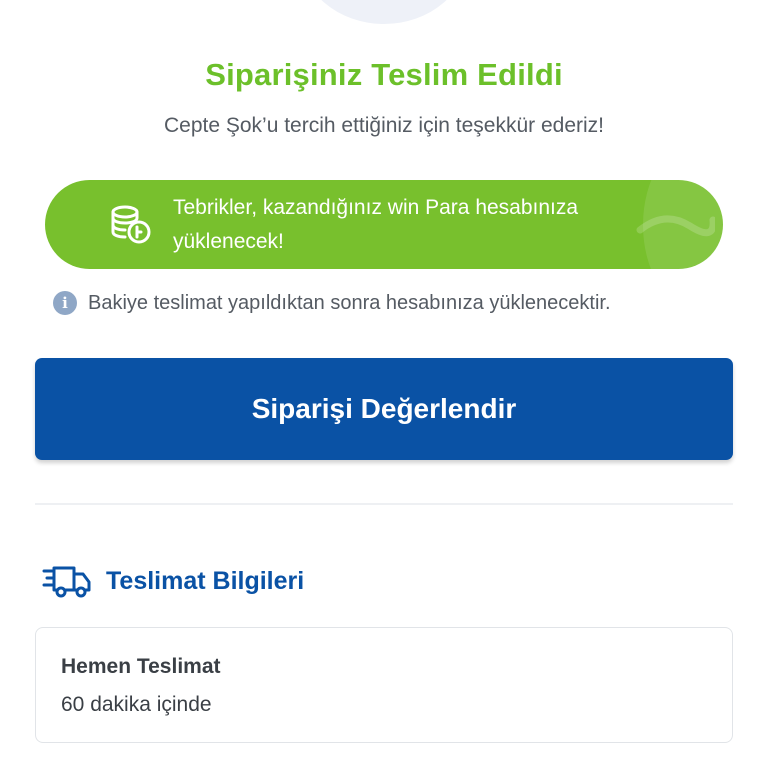 The height and width of the screenshot is (768, 768). What do you see at coordinates (131, 224) in the screenshot?
I see `coins-icon` at bounding box center [131, 224].